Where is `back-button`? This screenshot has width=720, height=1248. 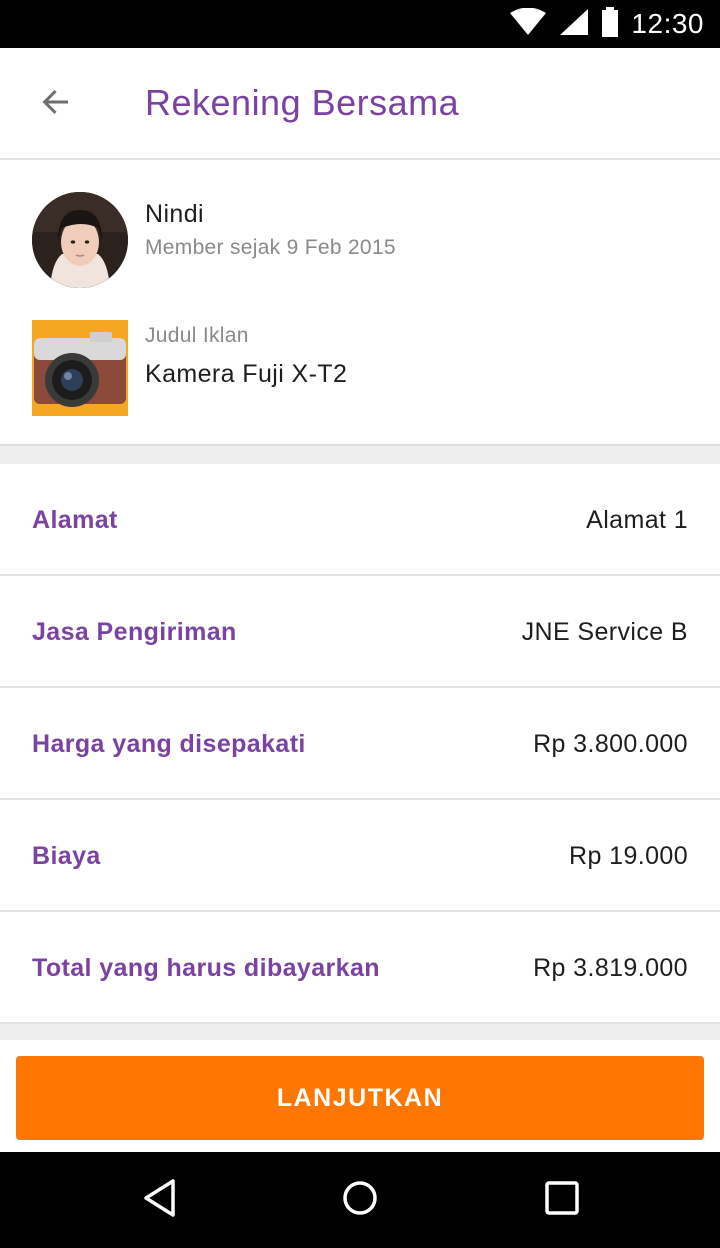 back-button is located at coordinates (56, 104).